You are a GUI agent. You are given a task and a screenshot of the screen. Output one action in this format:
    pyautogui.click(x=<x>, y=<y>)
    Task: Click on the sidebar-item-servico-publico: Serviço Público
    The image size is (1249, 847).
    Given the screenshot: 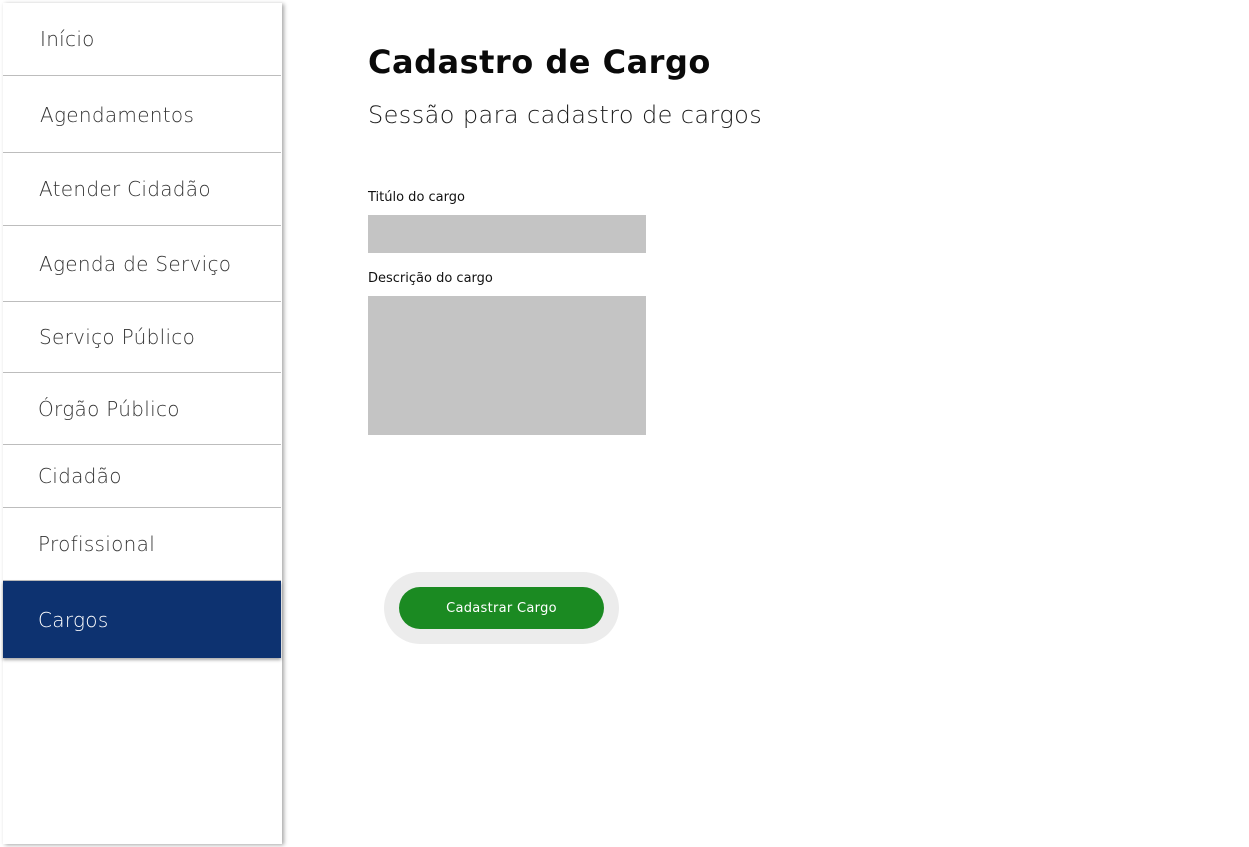 What is the action you would take?
    pyautogui.click(x=142, y=337)
    